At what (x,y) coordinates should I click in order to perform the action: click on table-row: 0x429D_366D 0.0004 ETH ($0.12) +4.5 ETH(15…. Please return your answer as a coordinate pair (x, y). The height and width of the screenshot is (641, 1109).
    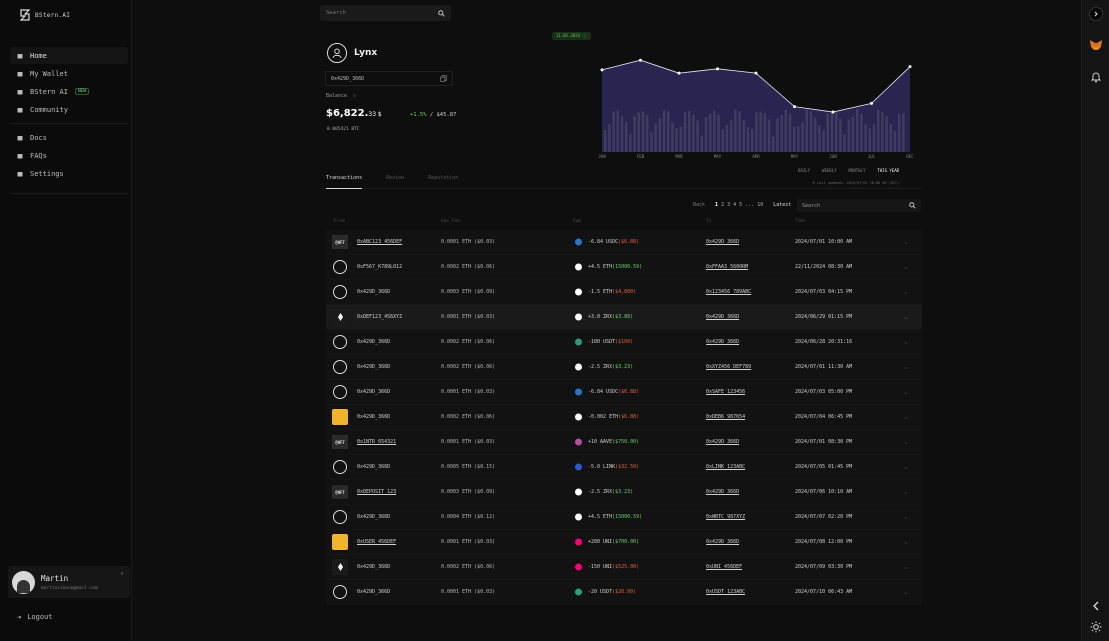
    Looking at the image, I should click on (624, 517).